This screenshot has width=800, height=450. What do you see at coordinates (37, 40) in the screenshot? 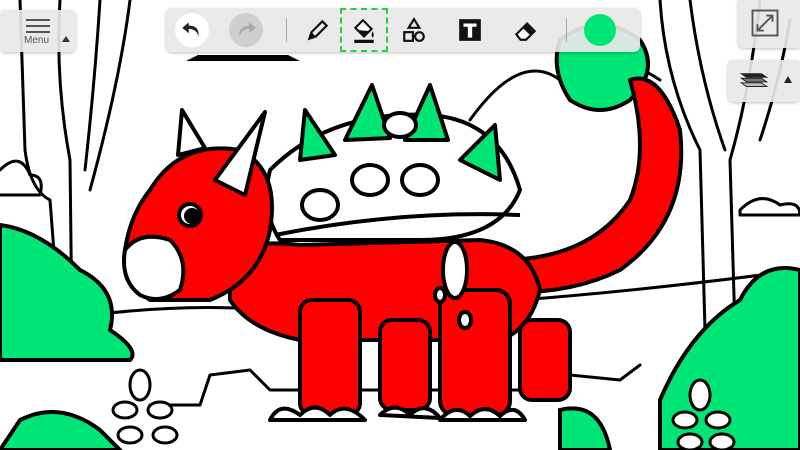
I see `menu-label: Menu` at bounding box center [37, 40].